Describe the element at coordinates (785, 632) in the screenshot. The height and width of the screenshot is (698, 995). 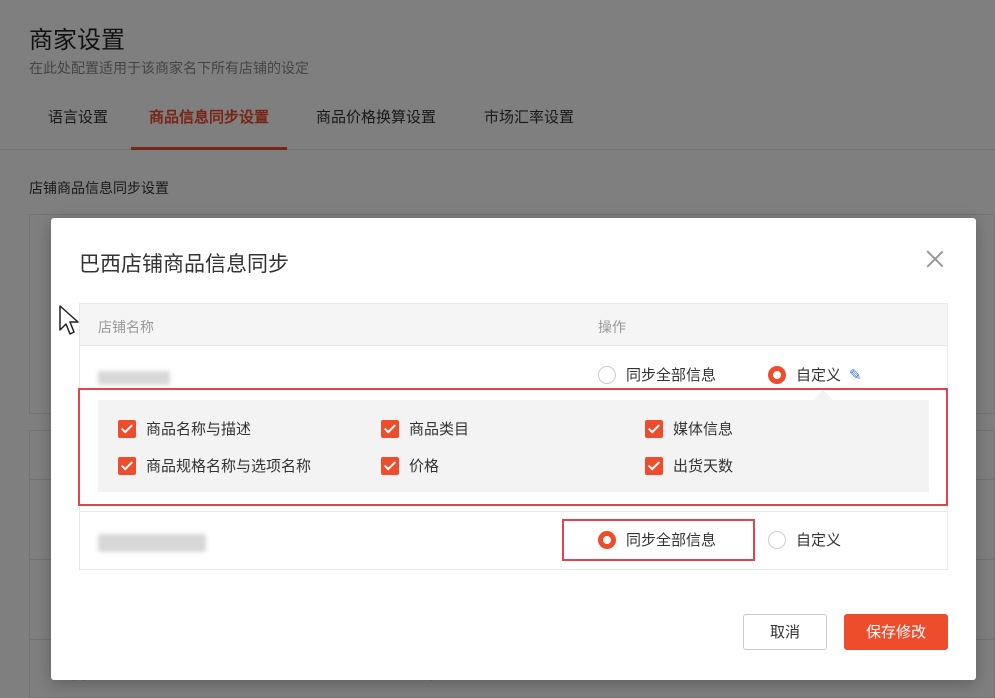
I see `cancel-button: 取消` at that location.